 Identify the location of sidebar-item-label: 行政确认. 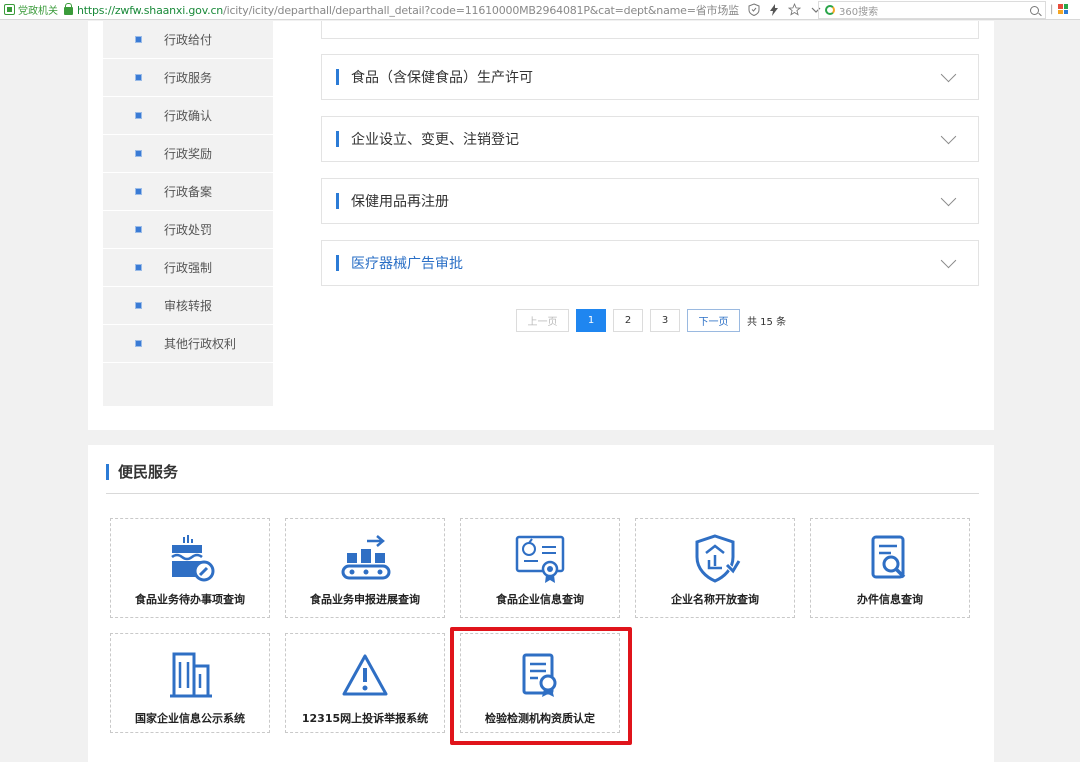
(188, 116).